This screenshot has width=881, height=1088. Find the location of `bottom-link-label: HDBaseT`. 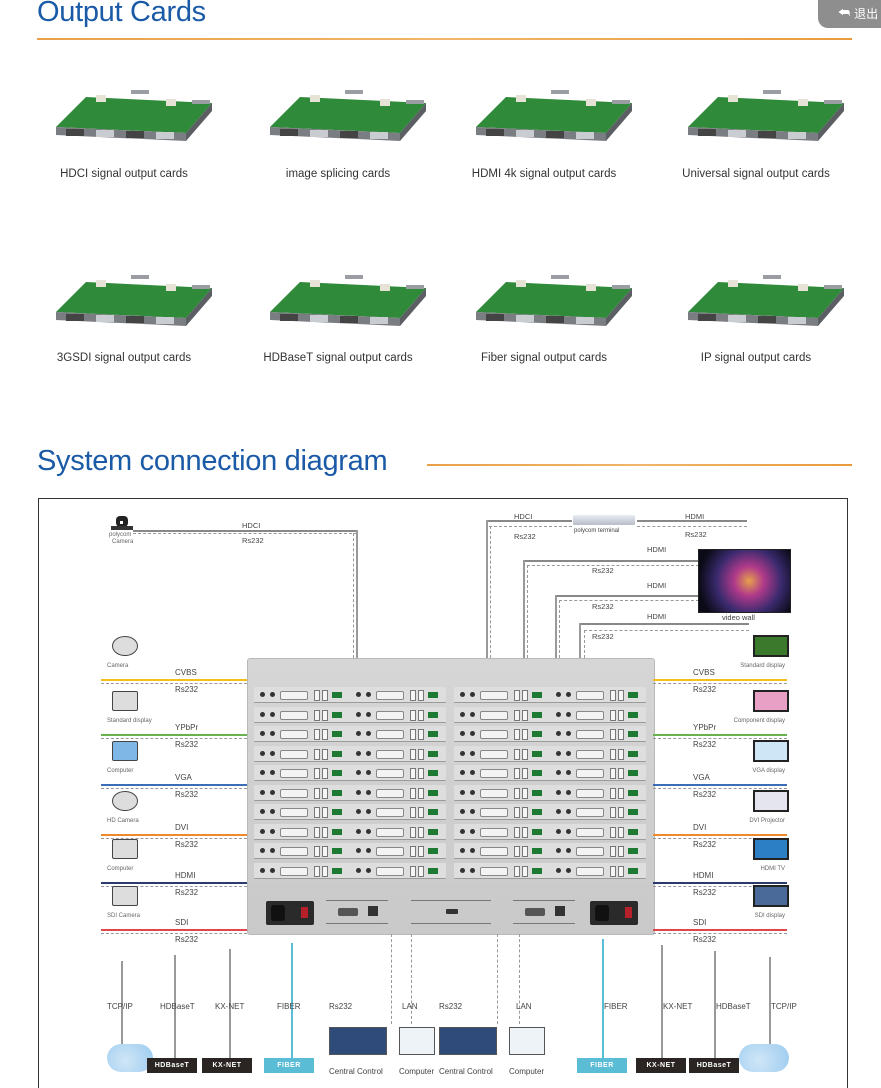

bottom-link-label: HDBaseT is located at coordinates (733, 1006).